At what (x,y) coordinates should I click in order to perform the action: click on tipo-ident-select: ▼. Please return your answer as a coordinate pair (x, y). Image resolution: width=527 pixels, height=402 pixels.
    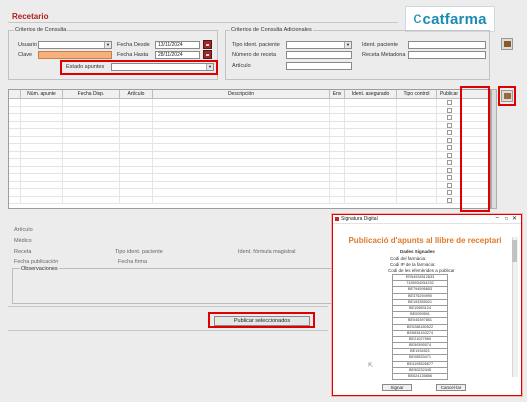
    Looking at the image, I should click on (319, 45).